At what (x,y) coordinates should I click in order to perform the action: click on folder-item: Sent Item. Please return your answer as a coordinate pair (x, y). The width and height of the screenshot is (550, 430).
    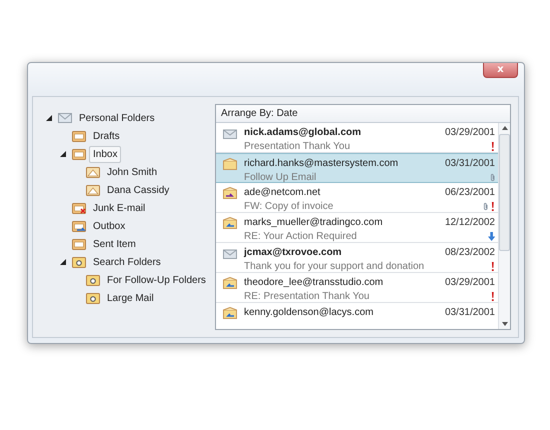
    Looking at the image, I should click on (114, 244).